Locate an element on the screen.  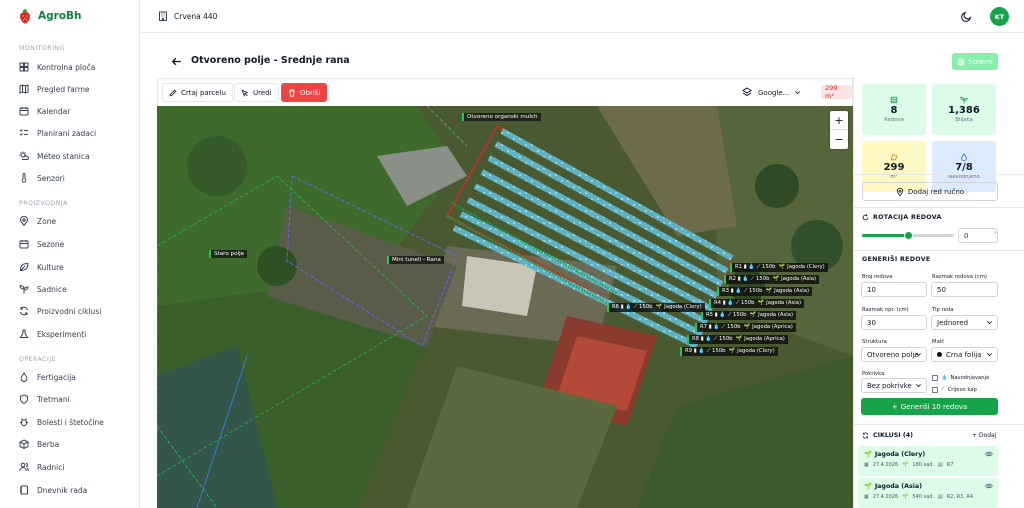
add-row-manually-button: Dodaj red ručno is located at coordinates (930, 191).